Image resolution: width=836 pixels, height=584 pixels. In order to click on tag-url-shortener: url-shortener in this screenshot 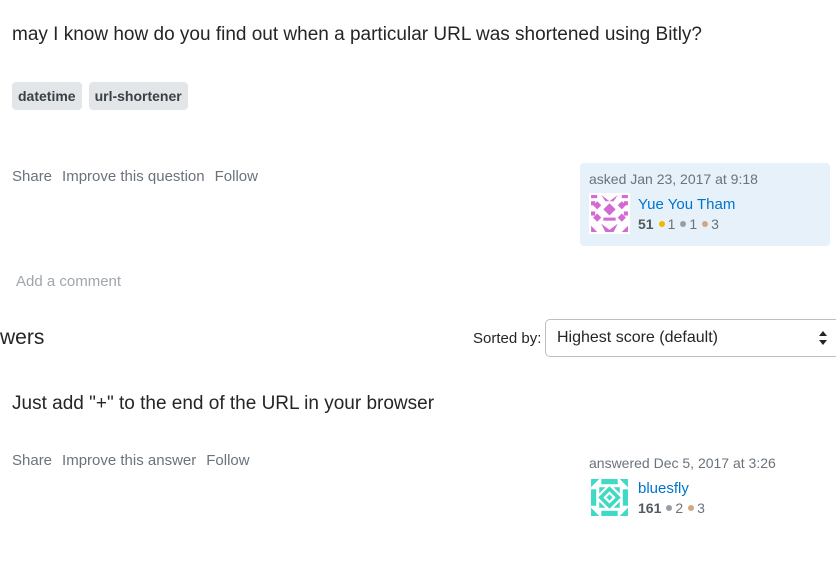, I will do `click(138, 96)`.